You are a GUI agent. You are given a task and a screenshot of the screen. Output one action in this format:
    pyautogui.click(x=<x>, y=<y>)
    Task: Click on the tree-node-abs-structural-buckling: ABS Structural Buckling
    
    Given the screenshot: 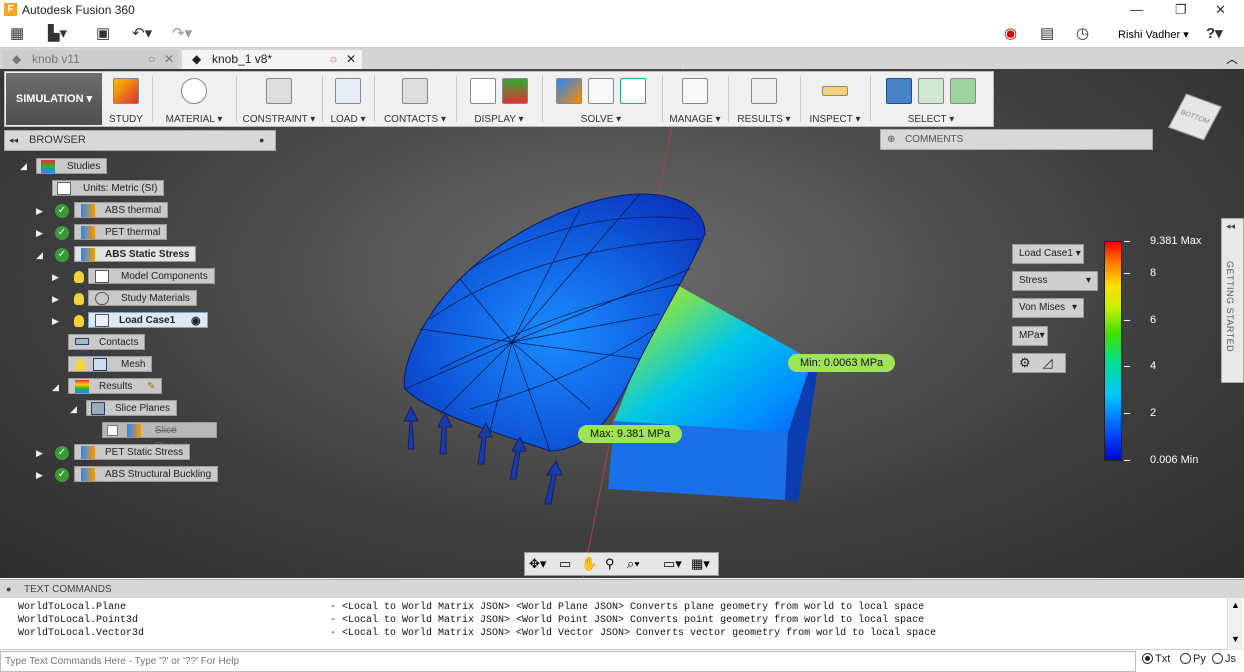 What is the action you would take?
    pyautogui.click(x=146, y=474)
    